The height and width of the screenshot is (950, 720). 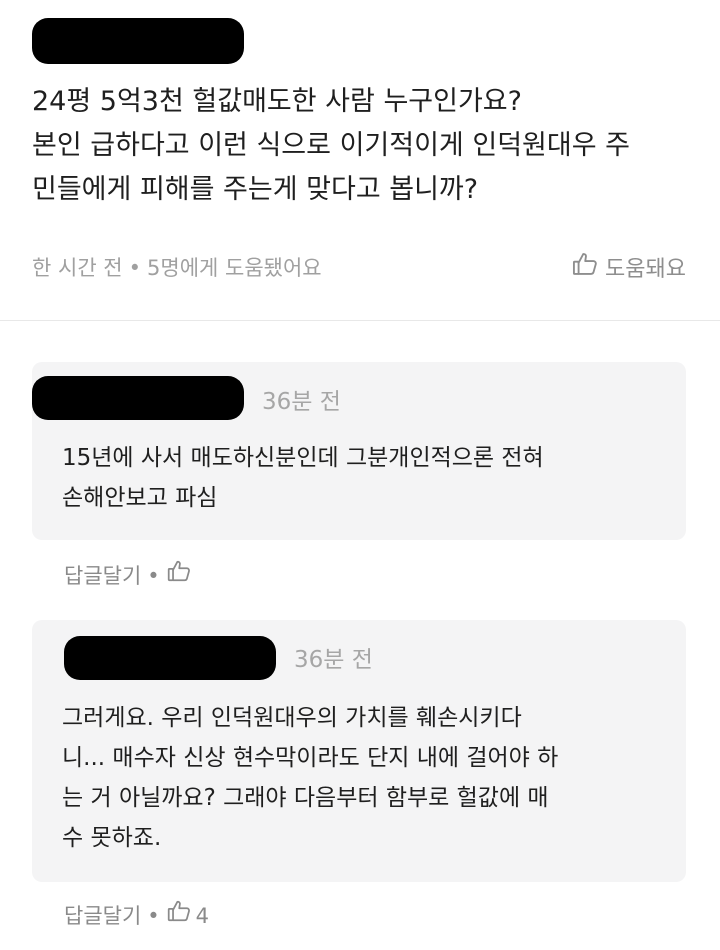 I want to click on post-time: 한 시간 전, so click(x=77, y=268).